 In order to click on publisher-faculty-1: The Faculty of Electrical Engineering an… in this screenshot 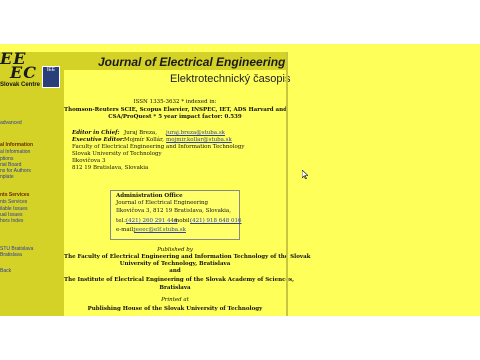, I will do `click(187, 257)`.